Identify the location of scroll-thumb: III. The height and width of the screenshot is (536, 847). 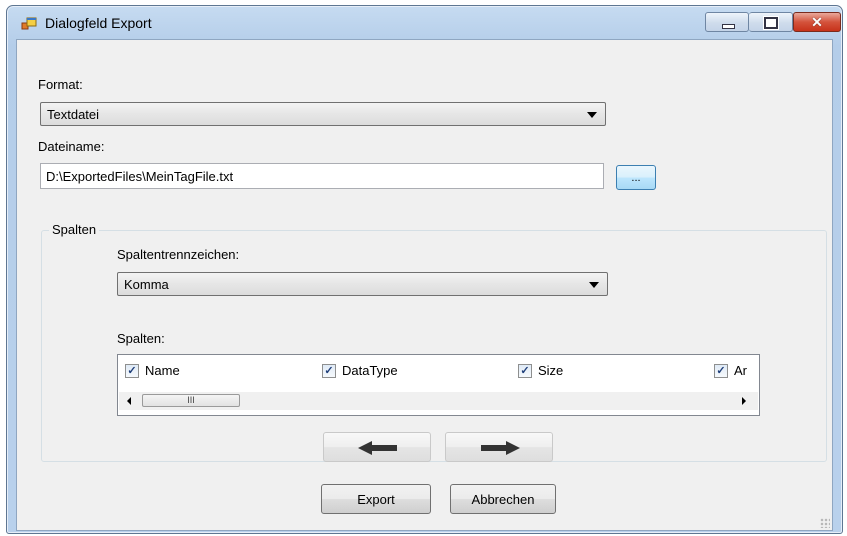
(191, 400).